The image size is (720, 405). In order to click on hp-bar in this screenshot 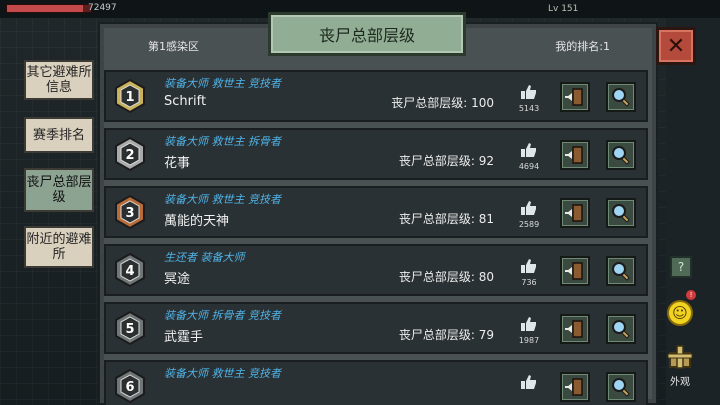, I will do `click(49, 8)`.